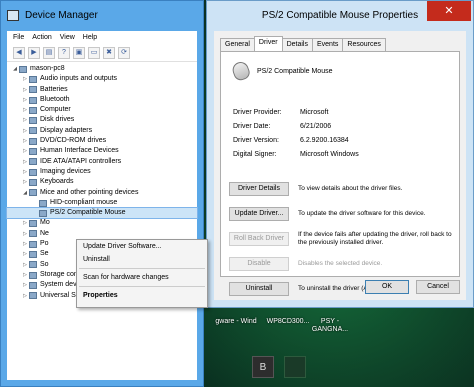  What do you see at coordinates (90, 37) in the screenshot?
I see `menu-help: Help` at bounding box center [90, 37].